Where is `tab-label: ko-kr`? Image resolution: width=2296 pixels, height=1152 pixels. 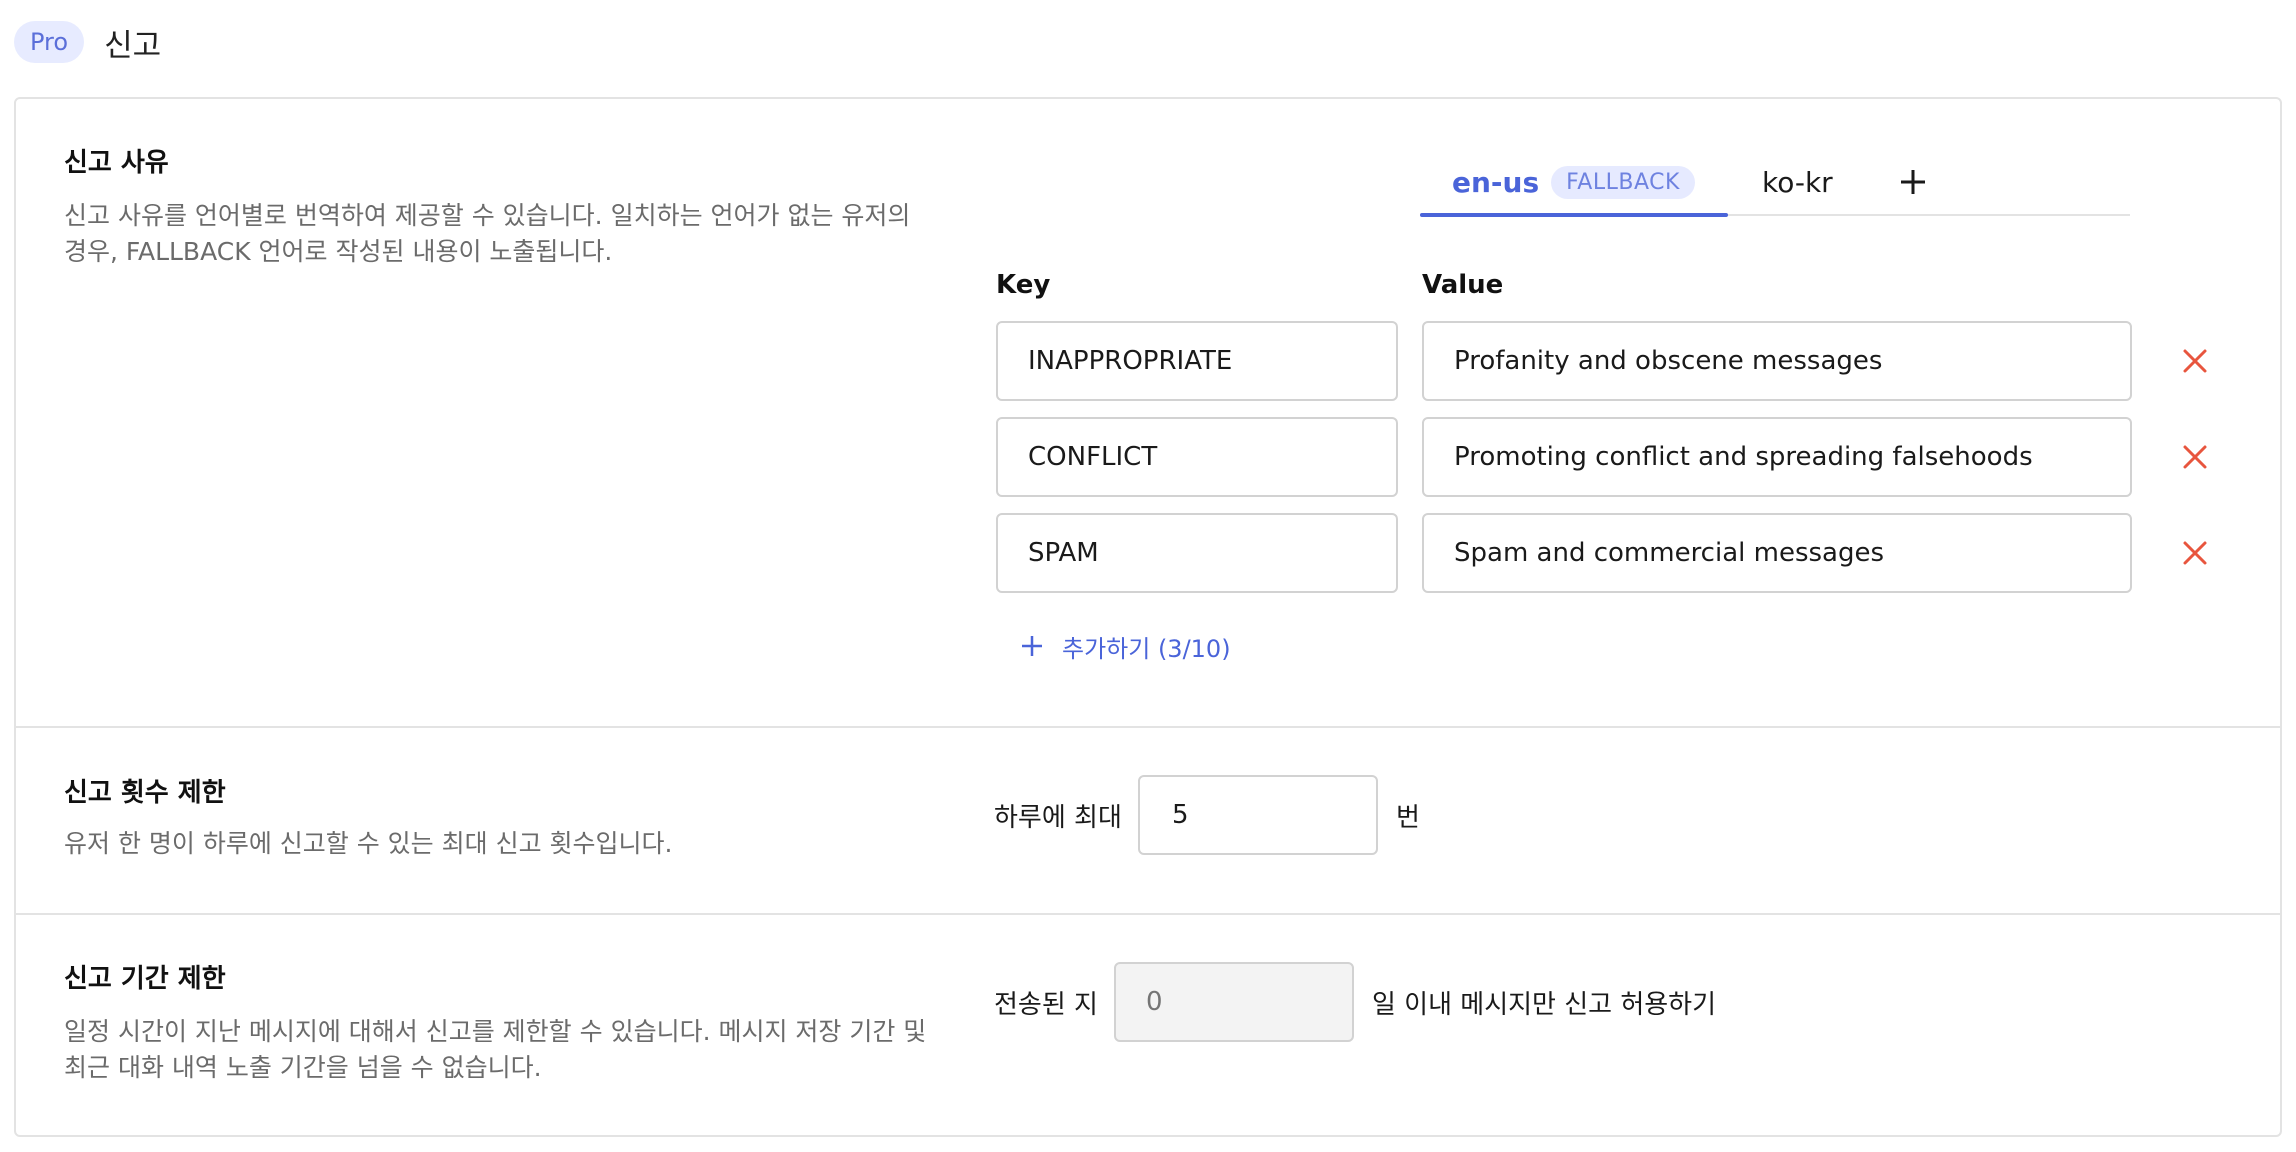 tab-label: ko-kr is located at coordinates (1797, 182).